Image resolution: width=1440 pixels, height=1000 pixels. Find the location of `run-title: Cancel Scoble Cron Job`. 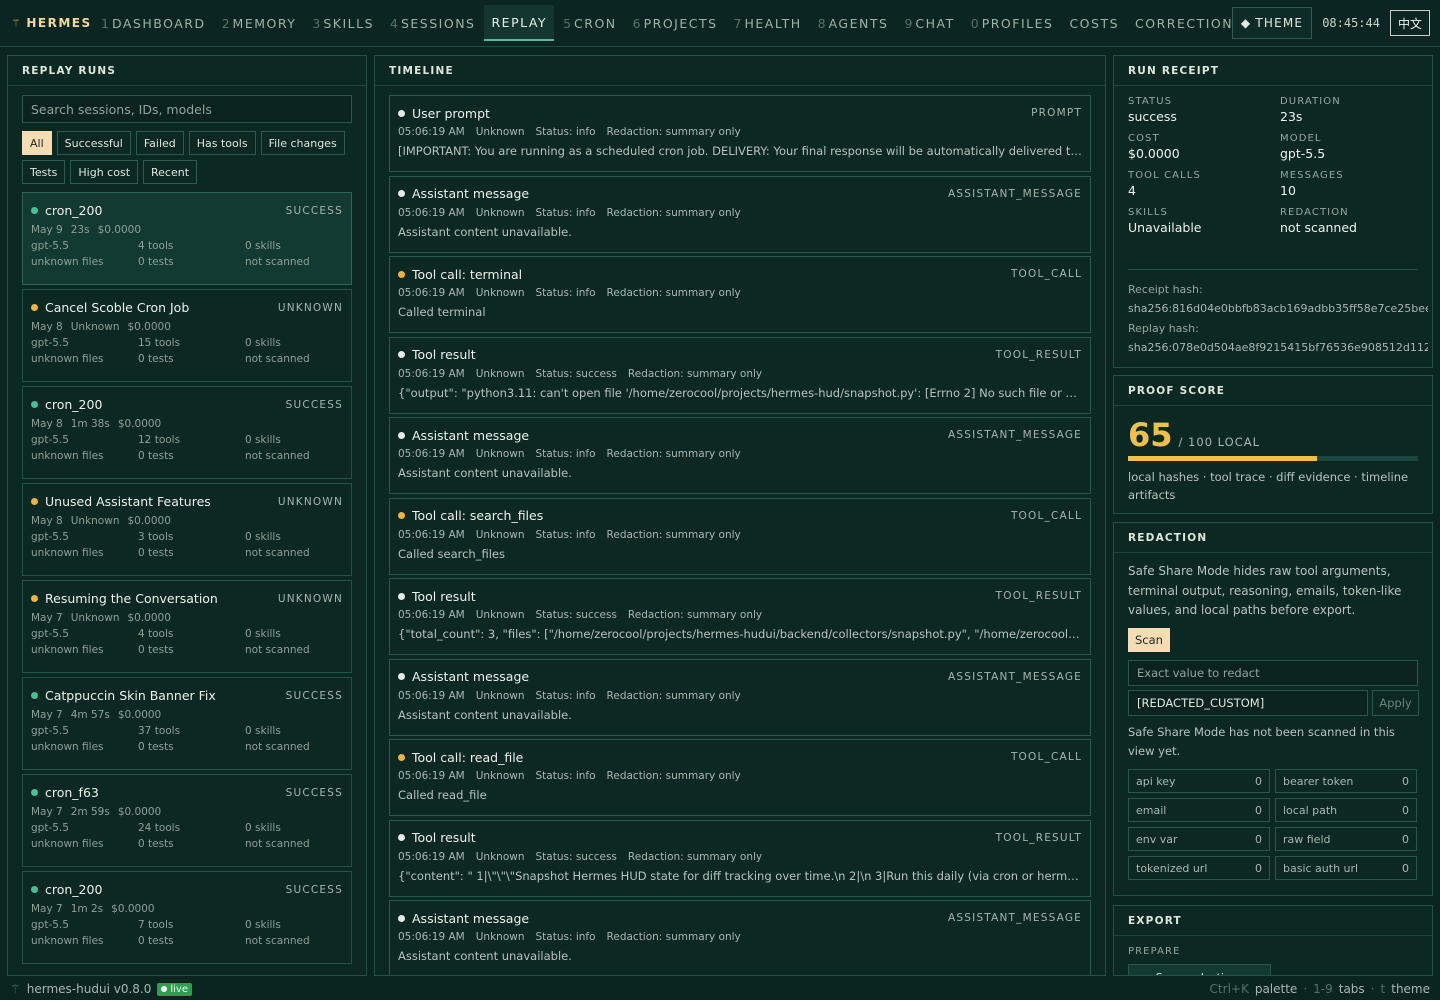

run-title: Cancel Scoble Cron Job is located at coordinates (117, 307).